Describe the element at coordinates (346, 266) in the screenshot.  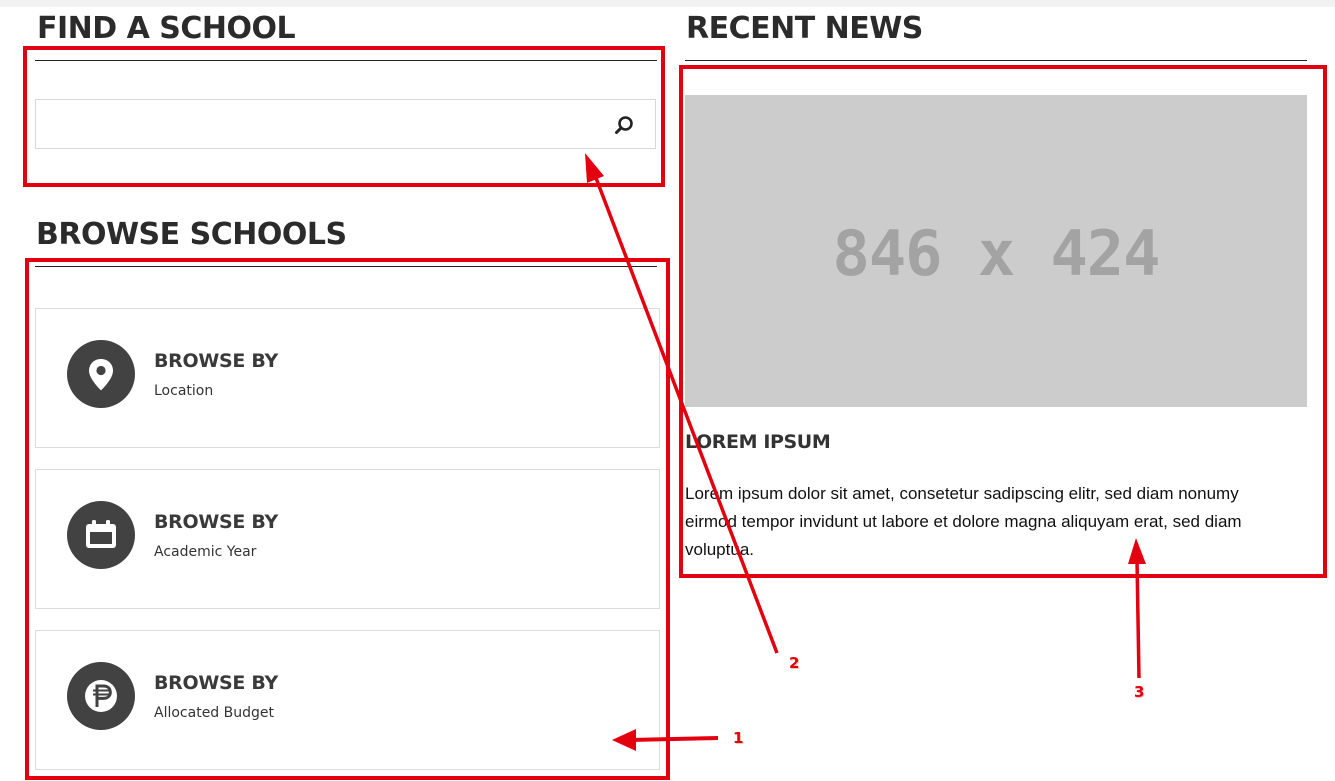
I see `browse-schools-divider` at that location.